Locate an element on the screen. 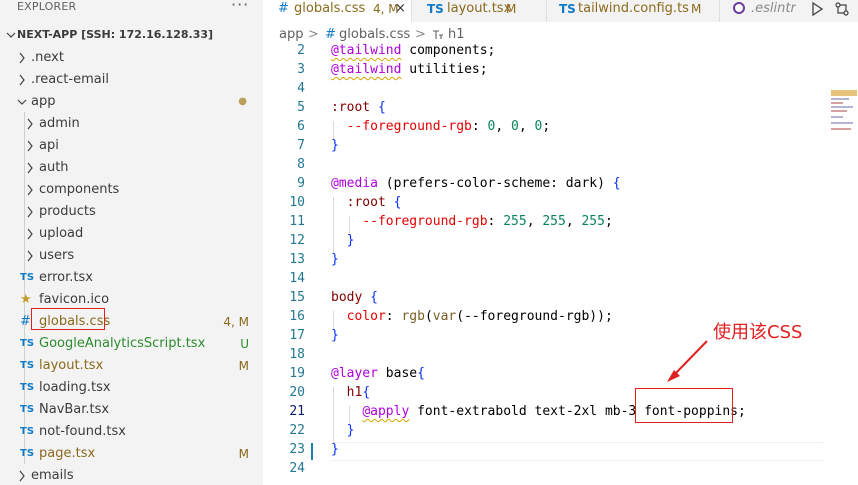 The image size is (858, 485). code-line: 13} is located at coordinates (553, 259).